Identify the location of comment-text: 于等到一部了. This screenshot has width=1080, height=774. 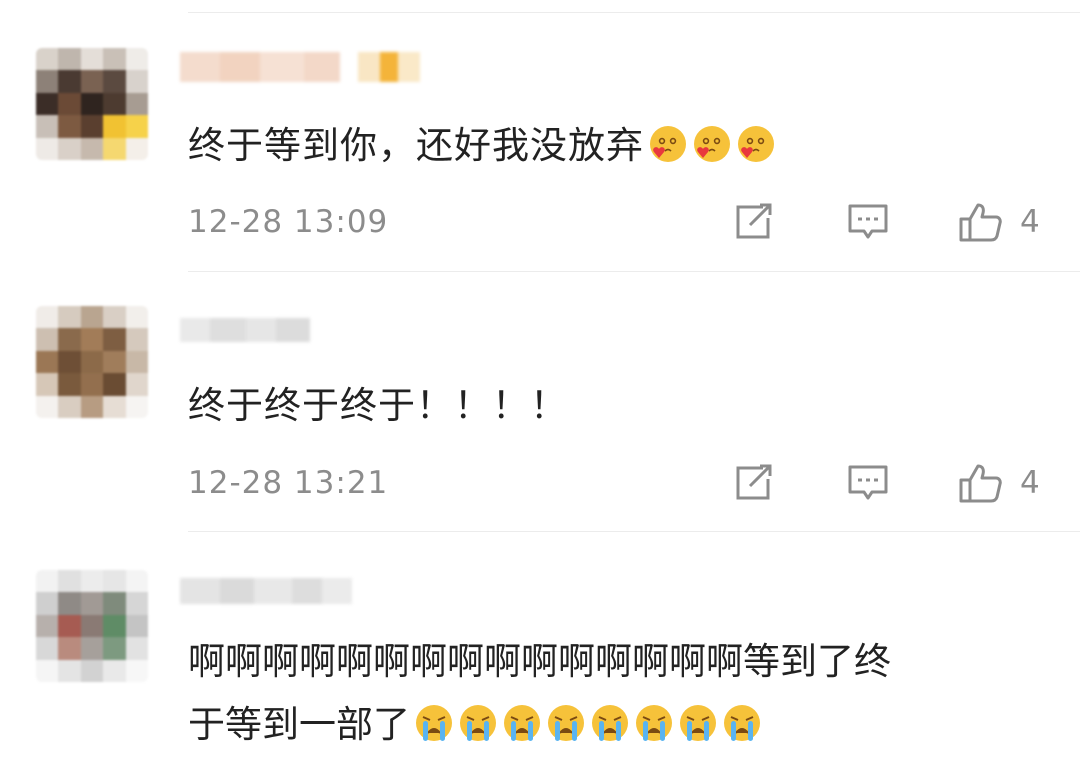
(475, 725).